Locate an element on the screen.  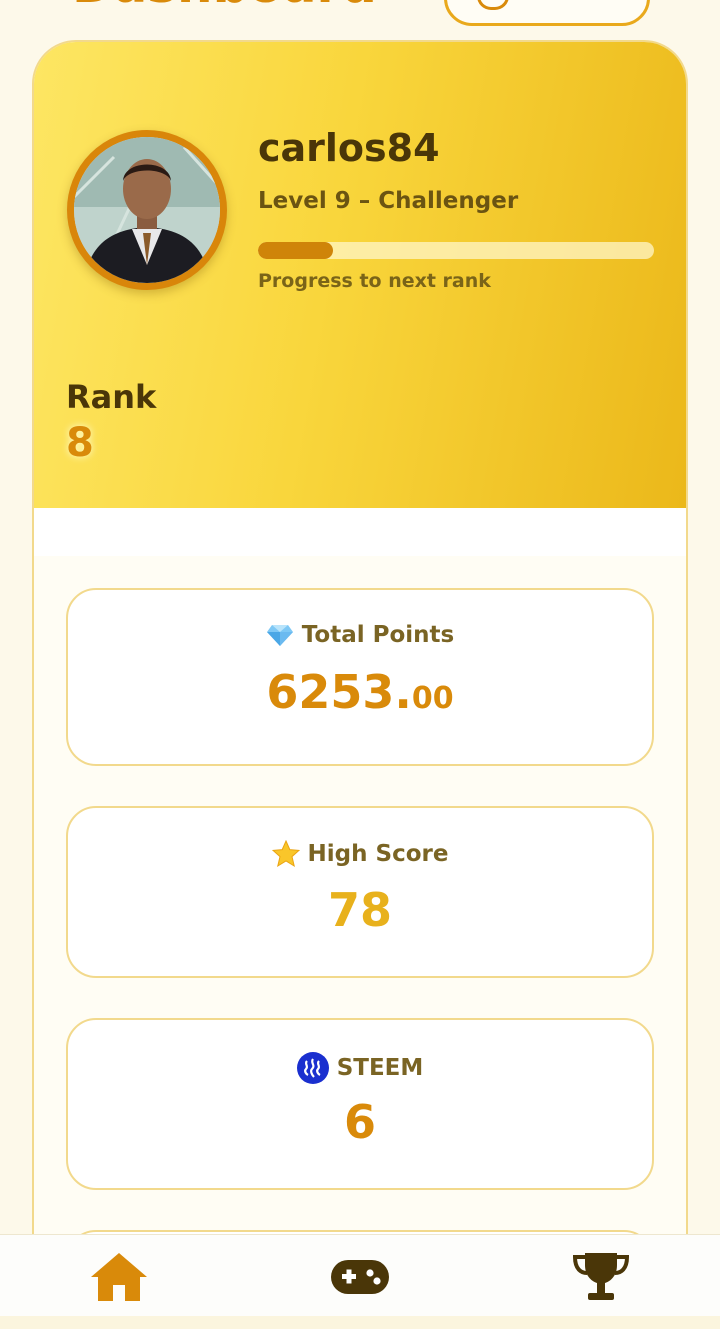
total-points-value: 6253.00 is located at coordinates (360, 695).